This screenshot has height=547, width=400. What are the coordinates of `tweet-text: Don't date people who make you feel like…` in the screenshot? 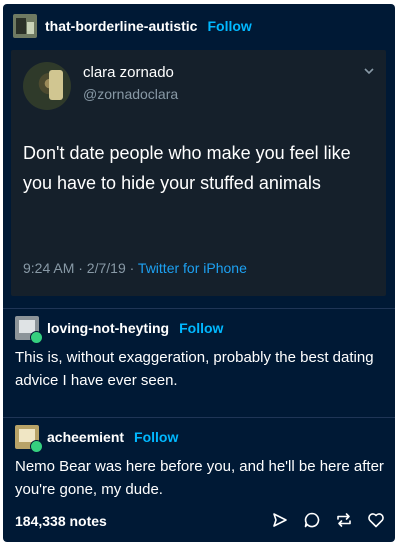 It's located at (187, 168).